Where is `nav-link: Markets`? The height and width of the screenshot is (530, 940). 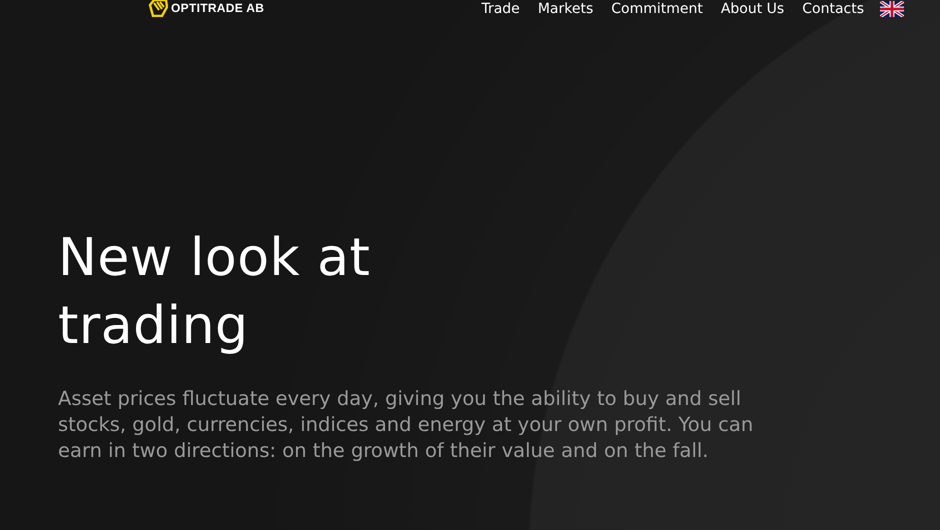
nav-link: Markets is located at coordinates (566, 9).